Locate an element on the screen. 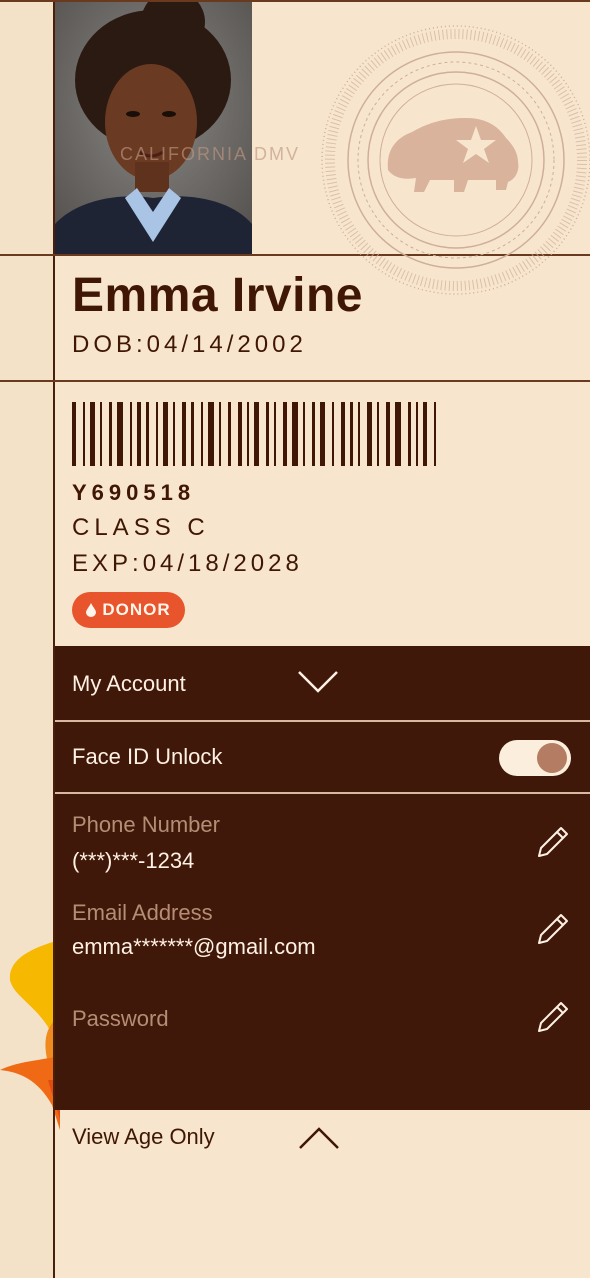  donor-badge: DONOR is located at coordinates (128, 610).